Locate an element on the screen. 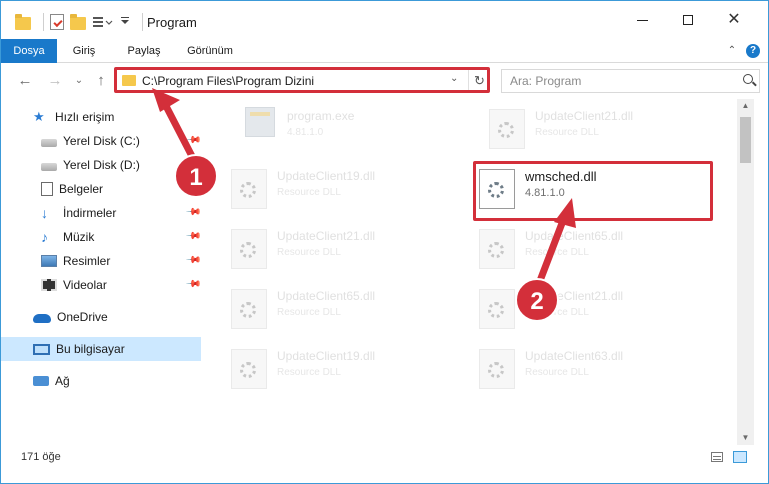 Image resolution: width=769 pixels, height=484 pixels. file-name: UpdateClient63.dll is located at coordinates (574, 356).